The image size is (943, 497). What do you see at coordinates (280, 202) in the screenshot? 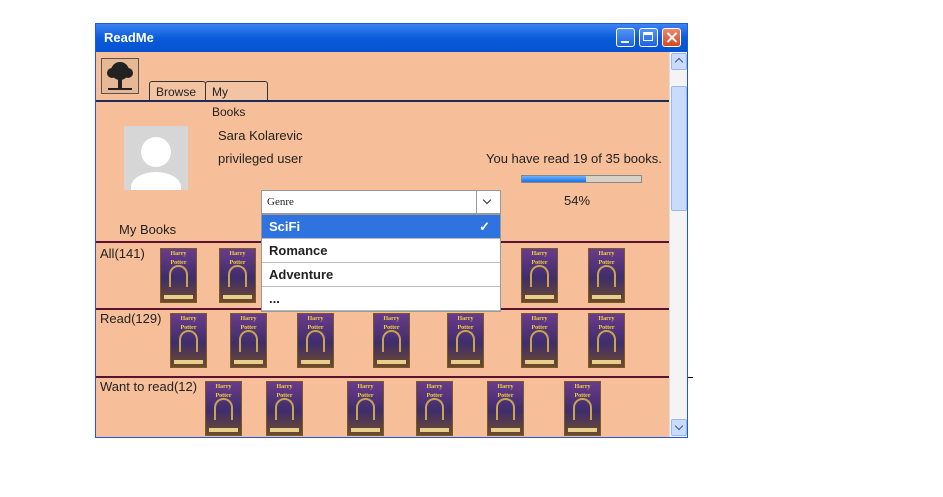
I see `genre-select-value: Genre` at bounding box center [280, 202].